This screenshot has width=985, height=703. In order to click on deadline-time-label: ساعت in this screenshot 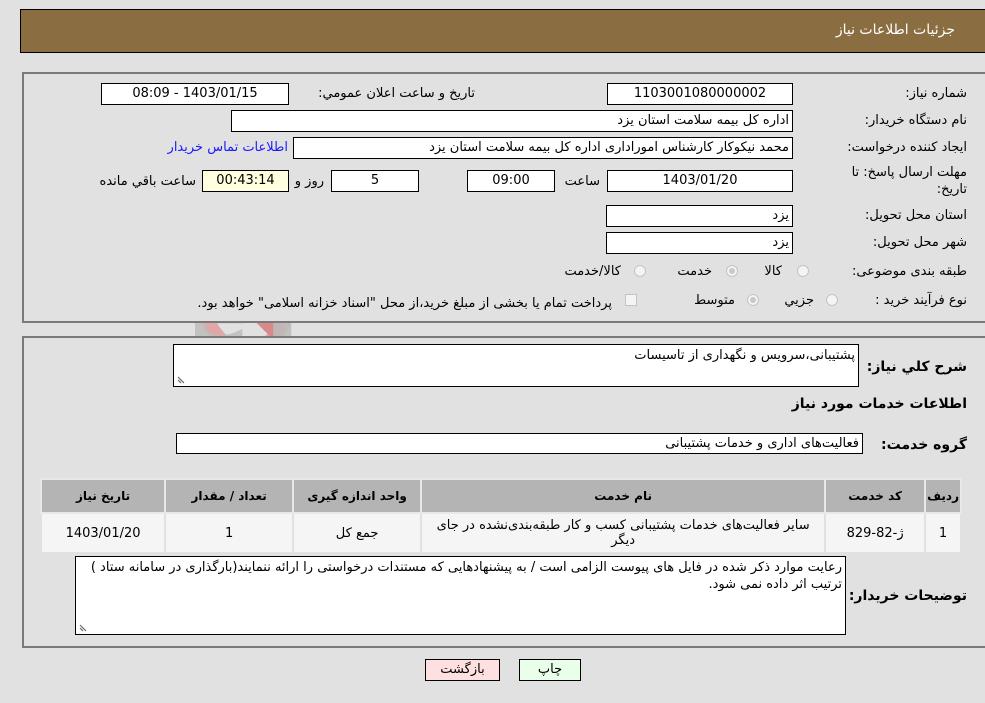, I will do `click(582, 181)`.